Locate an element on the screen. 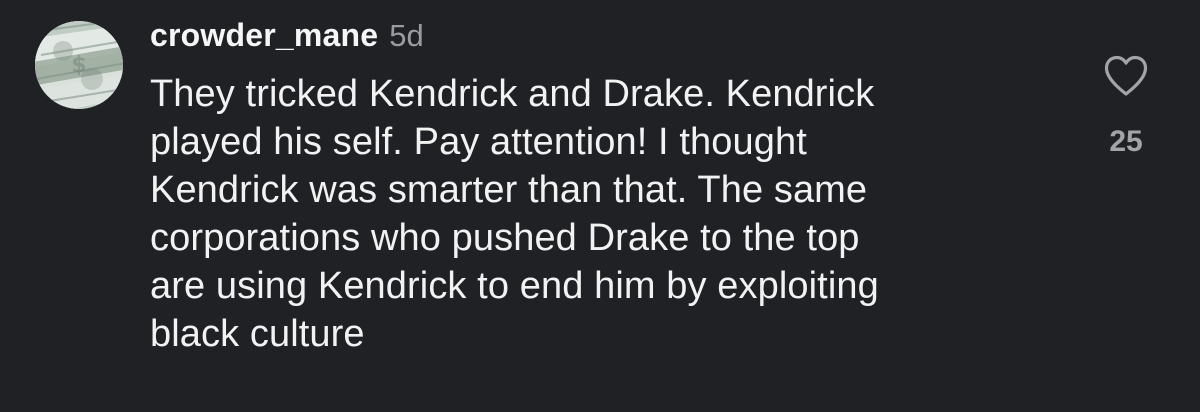  comment-meta: crowder_mane 5d is located at coordinates (600, 36).